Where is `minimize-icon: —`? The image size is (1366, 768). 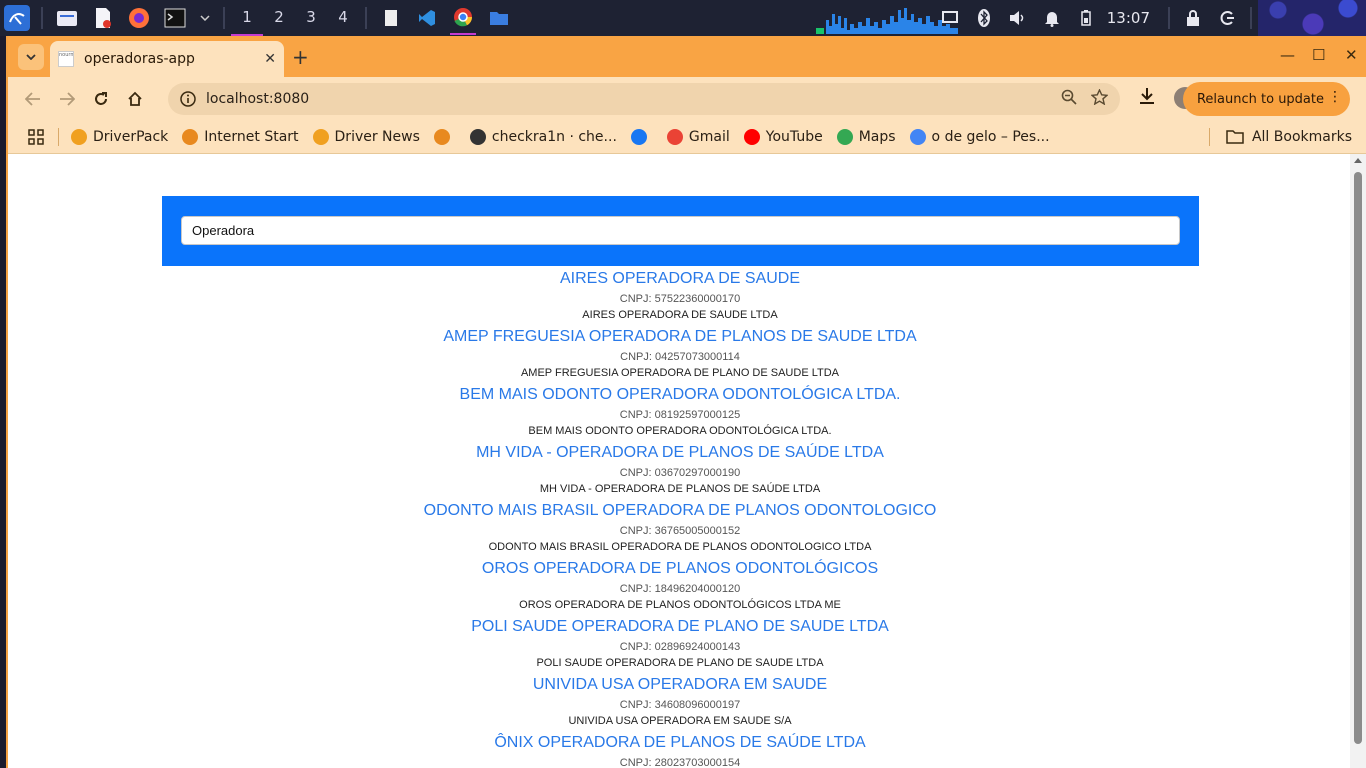 minimize-icon: — is located at coordinates (1287, 55).